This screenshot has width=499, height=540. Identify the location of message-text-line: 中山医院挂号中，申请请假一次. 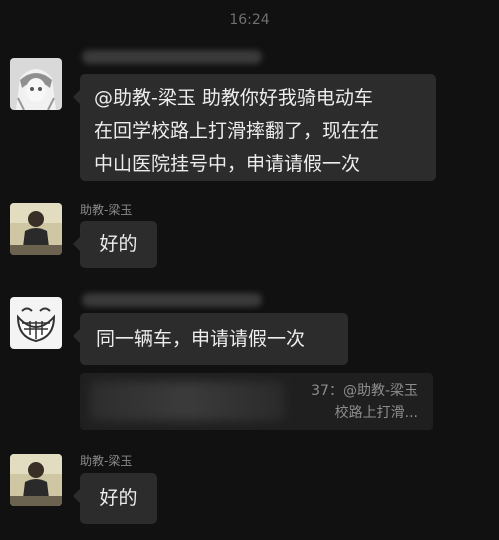
(227, 164).